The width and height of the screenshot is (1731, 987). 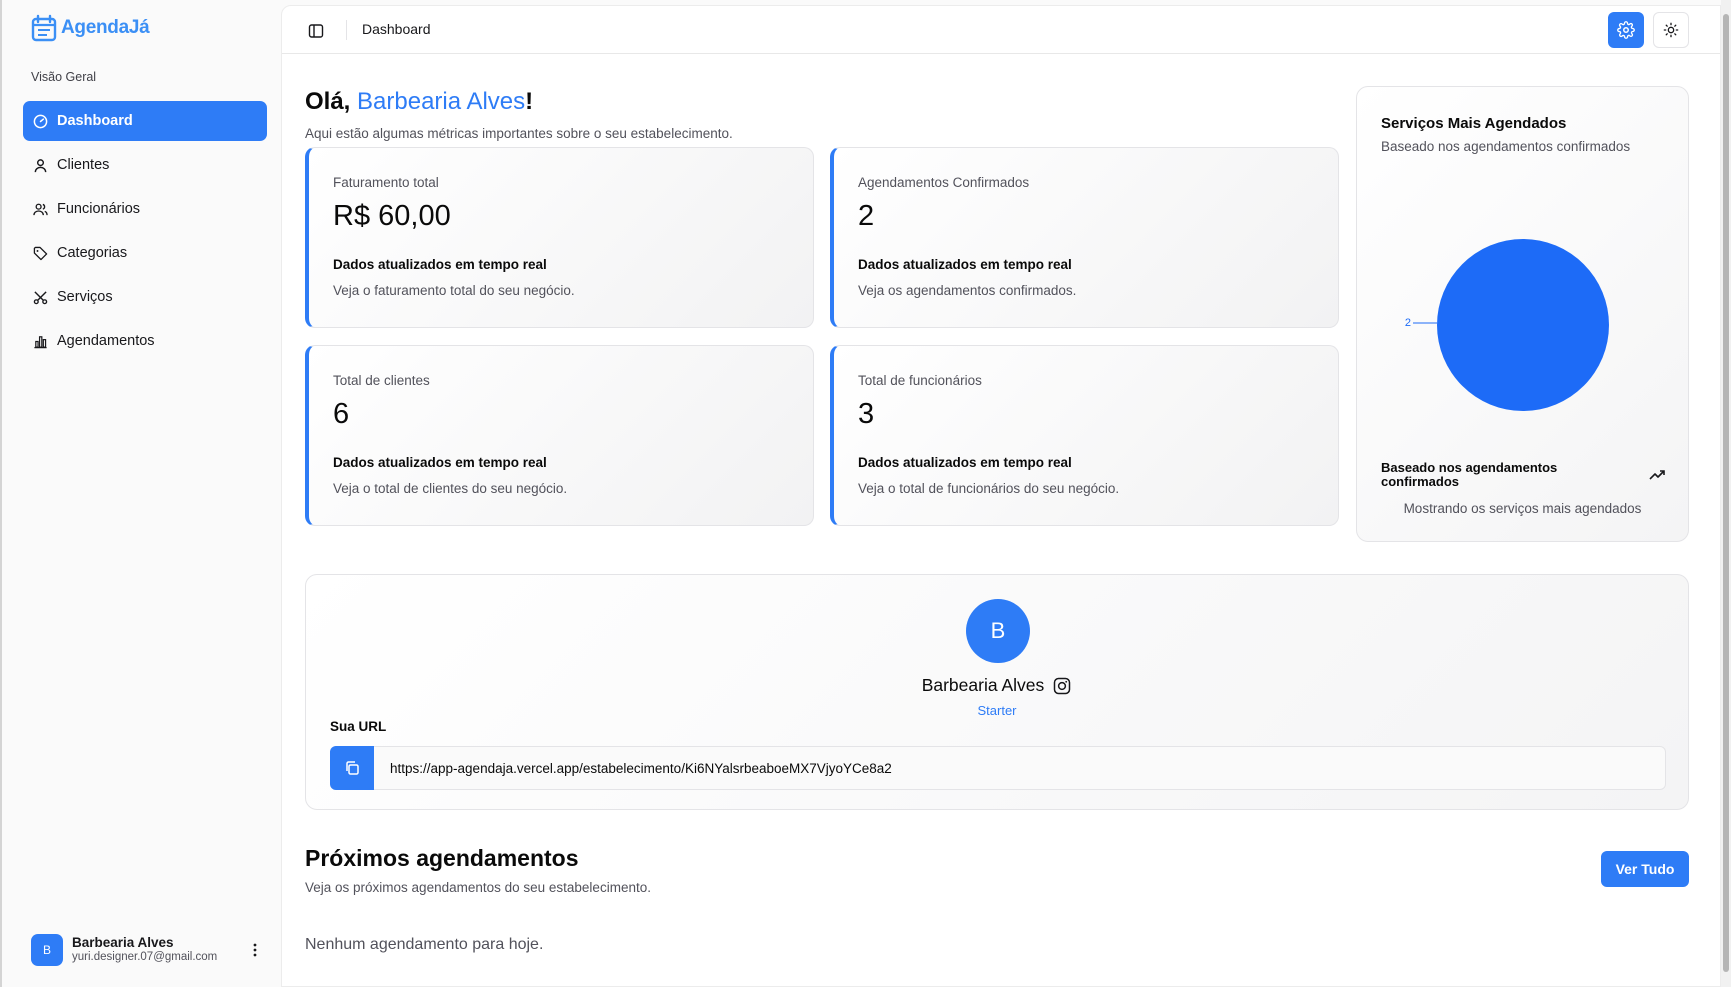 What do you see at coordinates (1657, 475) in the screenshot?
I see `trending-up-icon` at bounding box center [1657, 475].